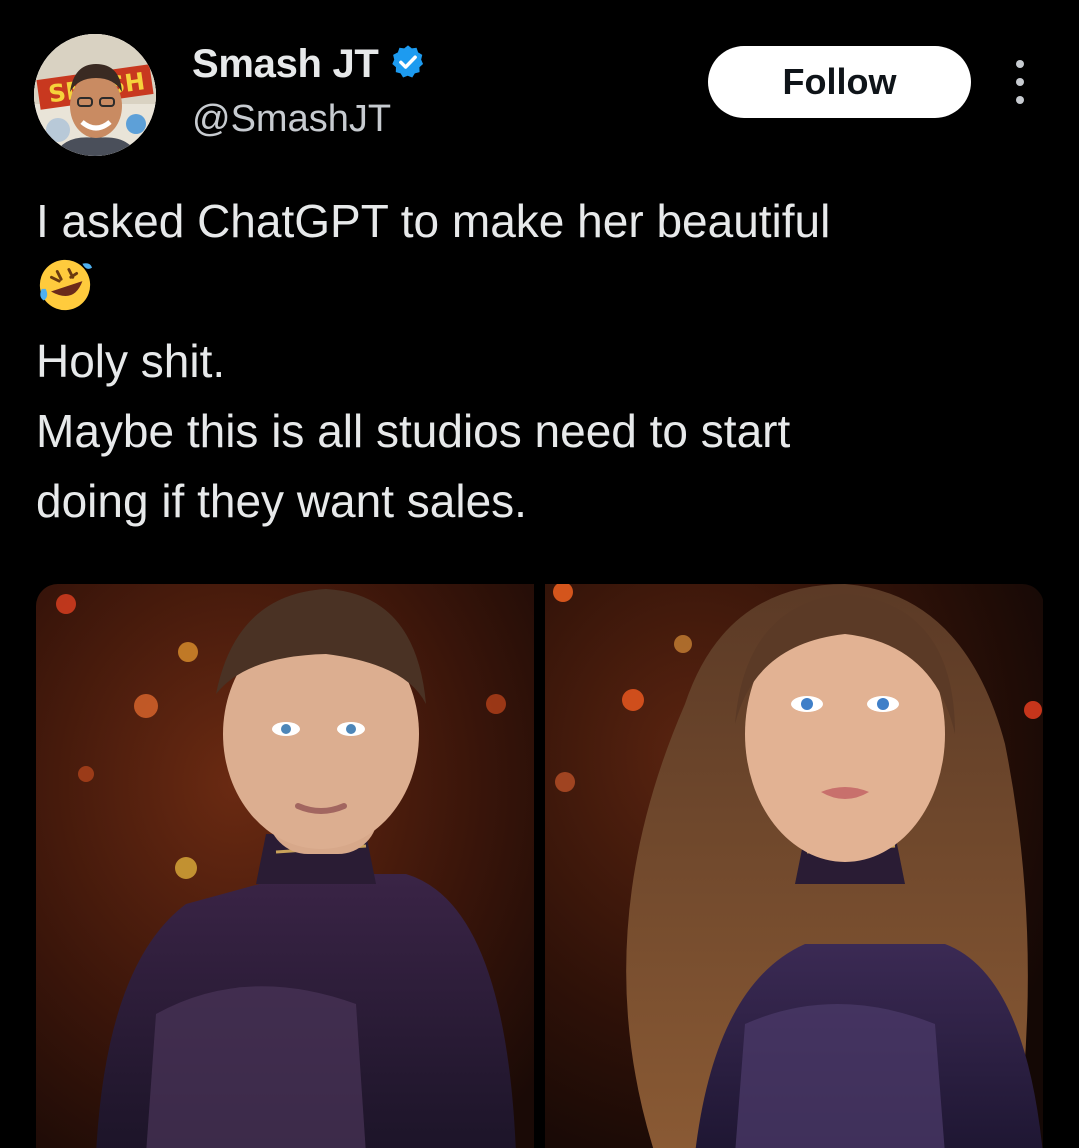 This screenshot has height=1148, width=1079. I want to click on author-handle: @SmashJT, so click(291, 119).